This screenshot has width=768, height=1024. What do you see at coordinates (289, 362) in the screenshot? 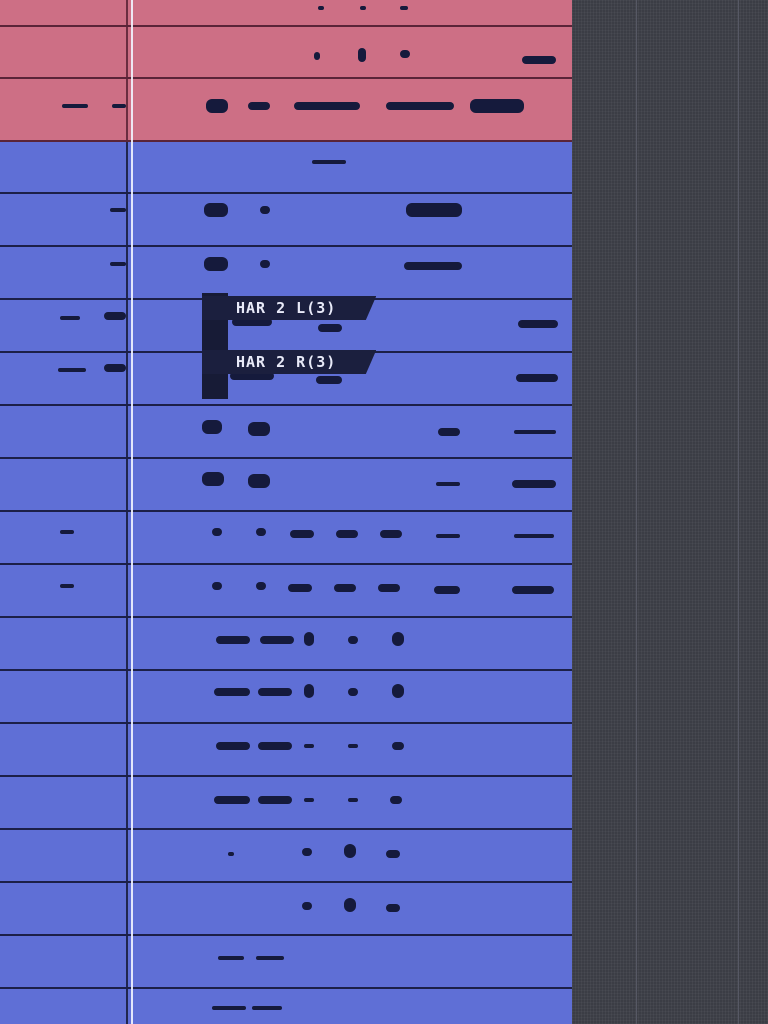
I see `clip-label-har-2-r: HAR 2 R(3)` at bounding box center [289, 362].